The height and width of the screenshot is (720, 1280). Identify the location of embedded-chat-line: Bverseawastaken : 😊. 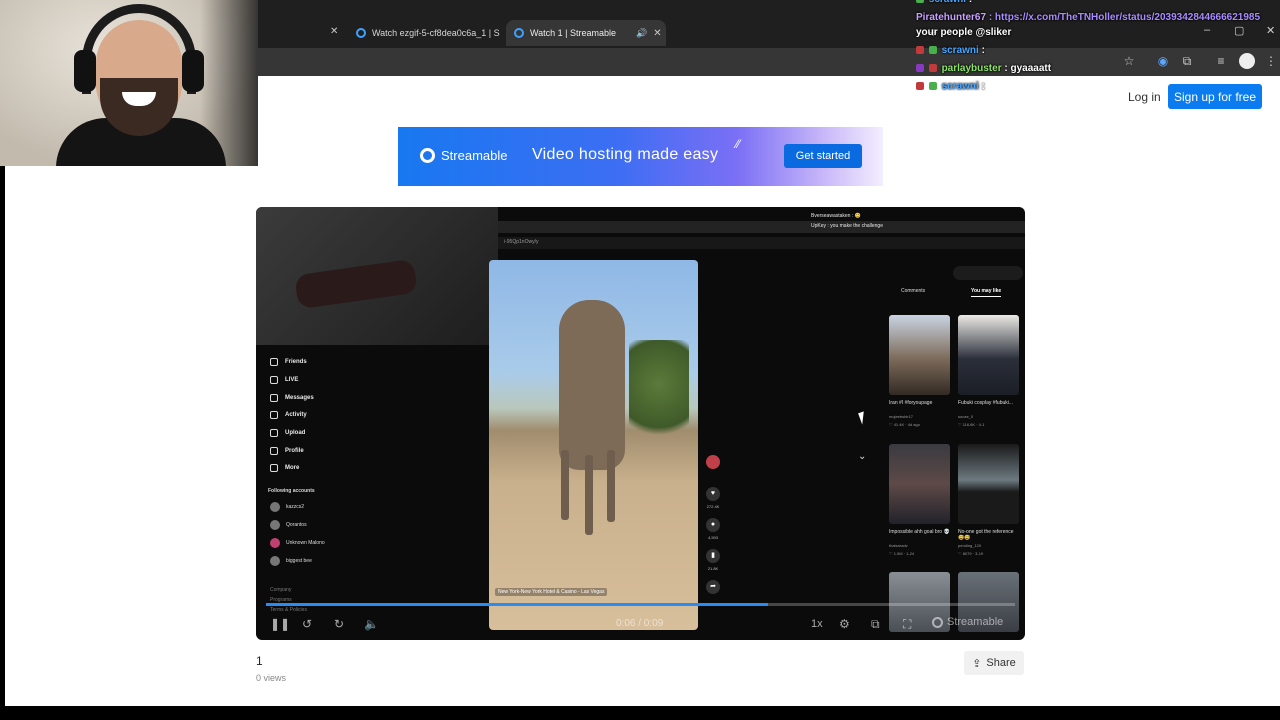
(836, 216).